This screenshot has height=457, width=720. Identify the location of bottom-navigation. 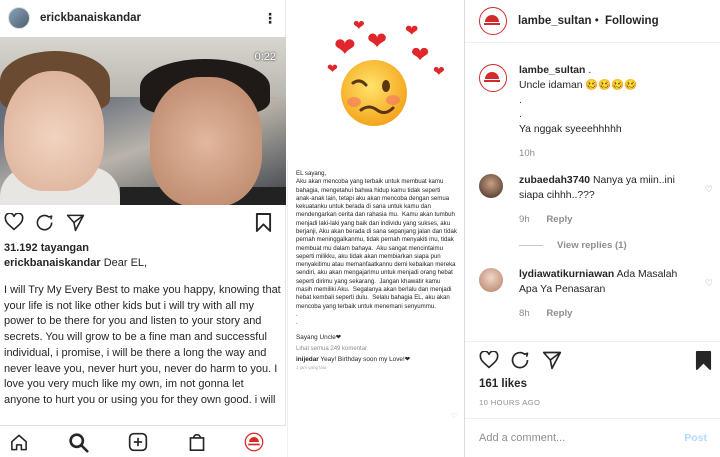
(143, 441).